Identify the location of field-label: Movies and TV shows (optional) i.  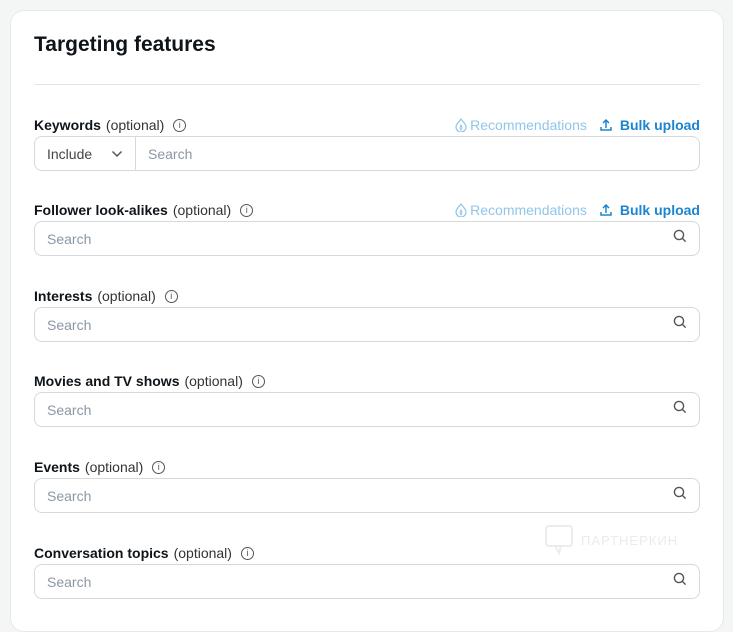
(149, 381).